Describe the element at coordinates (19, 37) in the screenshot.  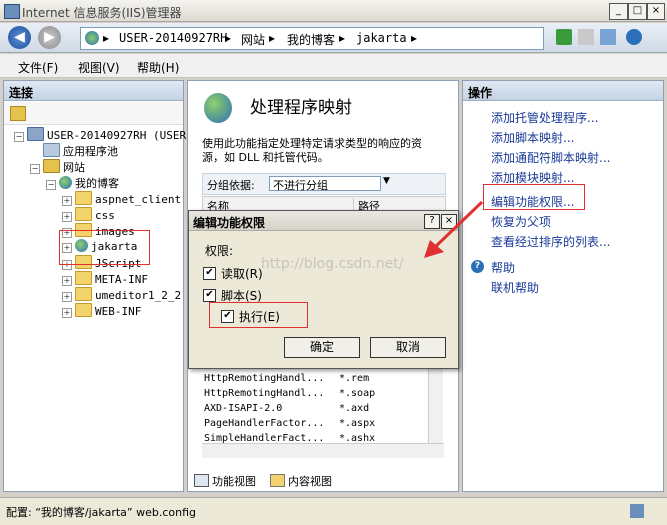
I see `back-arrow-icon: ◀` at that location.